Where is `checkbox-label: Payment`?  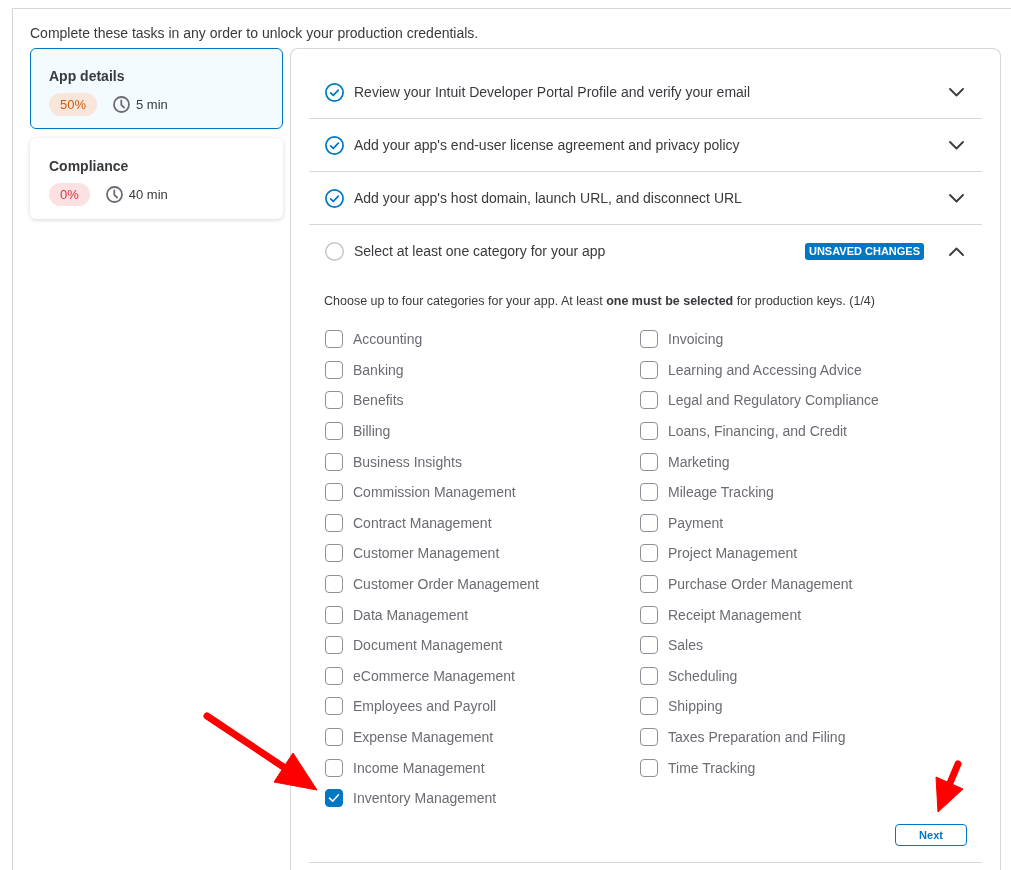
checkbox-label: Payment is located at coordinates (696, 522).